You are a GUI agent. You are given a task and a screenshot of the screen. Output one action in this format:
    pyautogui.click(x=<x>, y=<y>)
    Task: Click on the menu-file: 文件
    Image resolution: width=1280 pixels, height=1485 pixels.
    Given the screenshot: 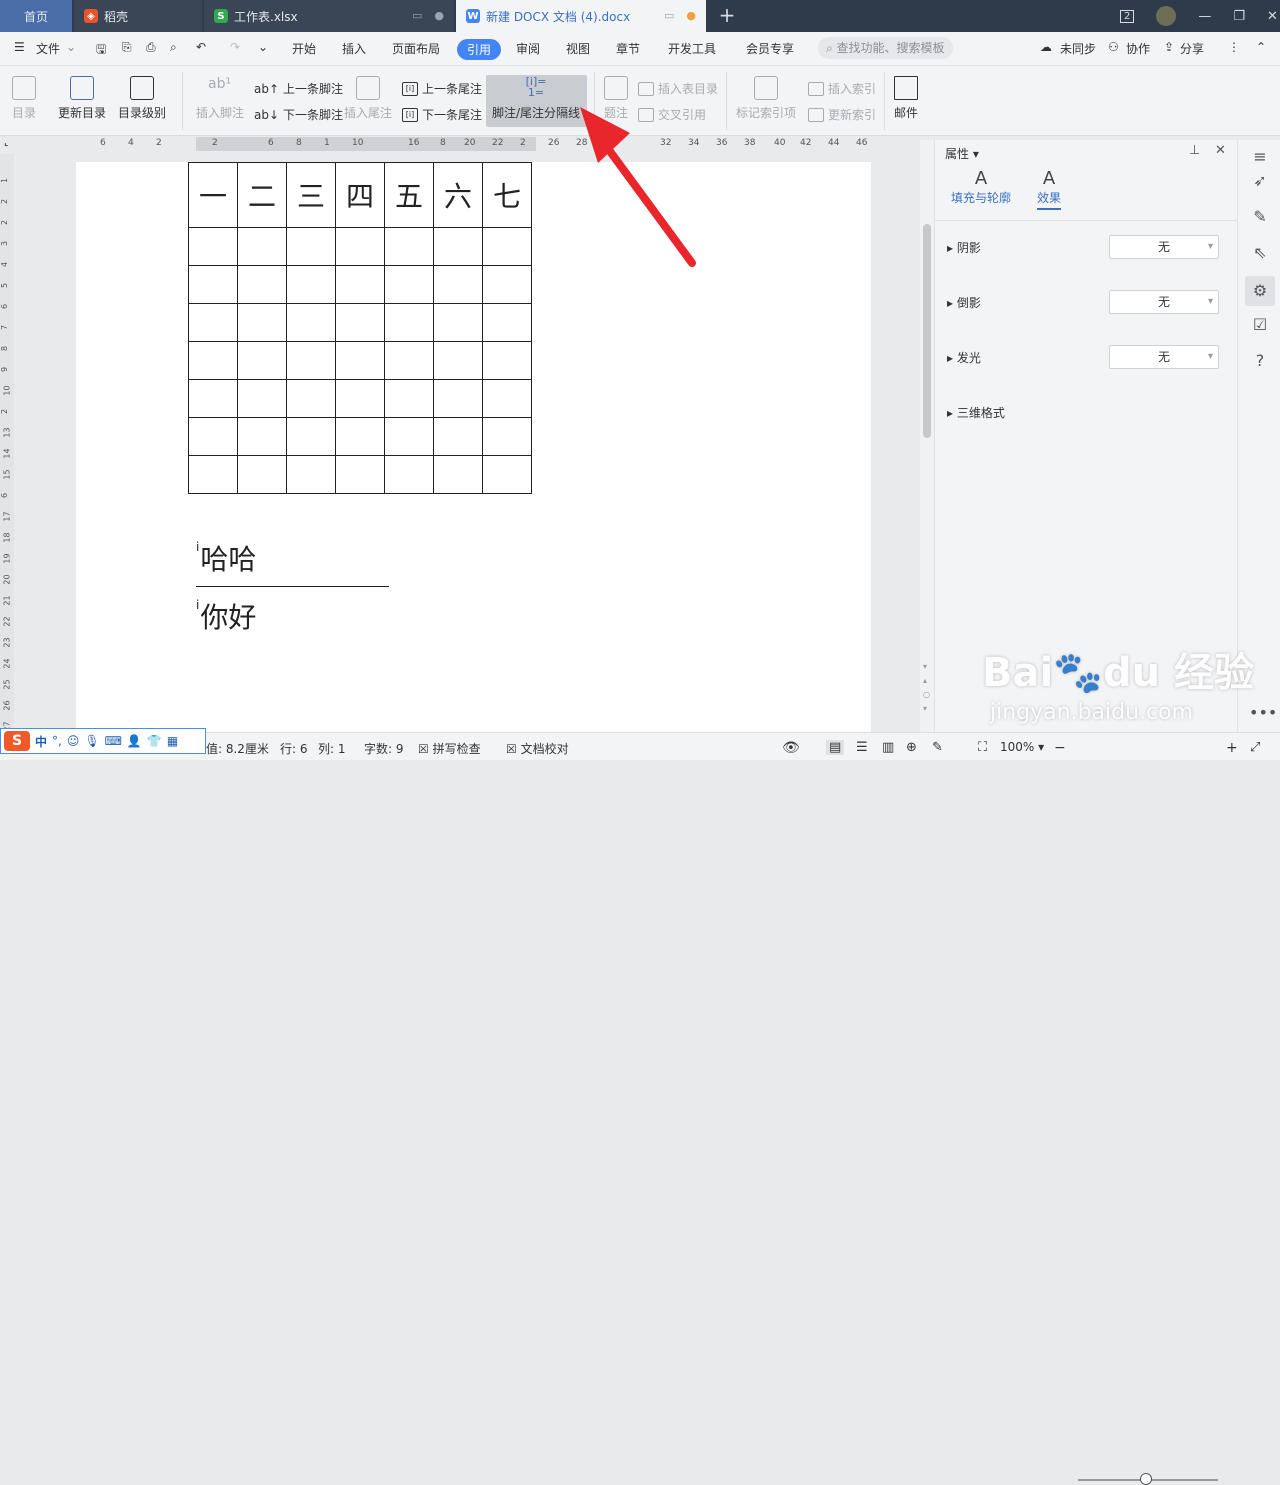 What is the action you would take?
    pyautogui.click(x=48, y=48)
    